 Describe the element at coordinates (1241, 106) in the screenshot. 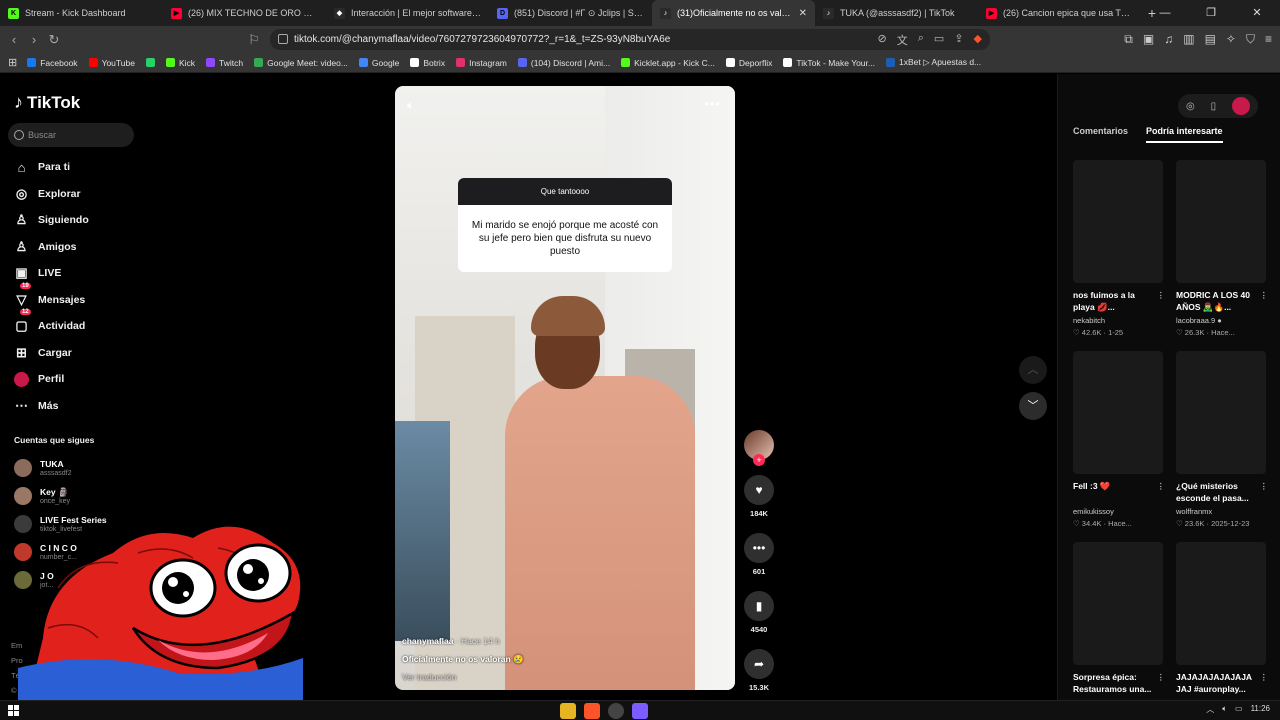

I see `user-avatar` at that location.